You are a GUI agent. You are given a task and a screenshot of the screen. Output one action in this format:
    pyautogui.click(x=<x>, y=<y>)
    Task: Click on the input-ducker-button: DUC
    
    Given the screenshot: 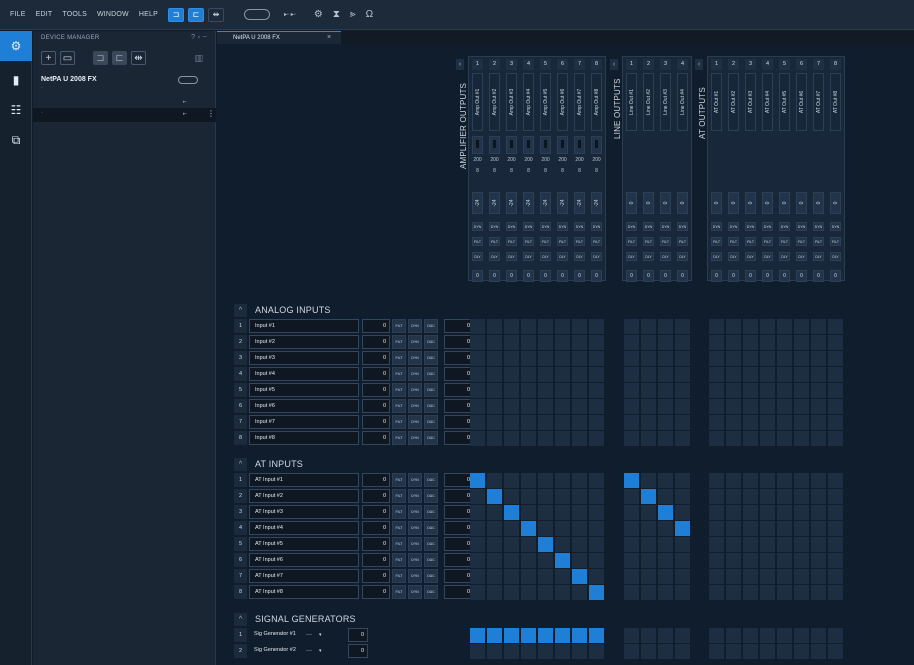 What is the action you would take?
    pyautogui.click(x=431, y=592)
    